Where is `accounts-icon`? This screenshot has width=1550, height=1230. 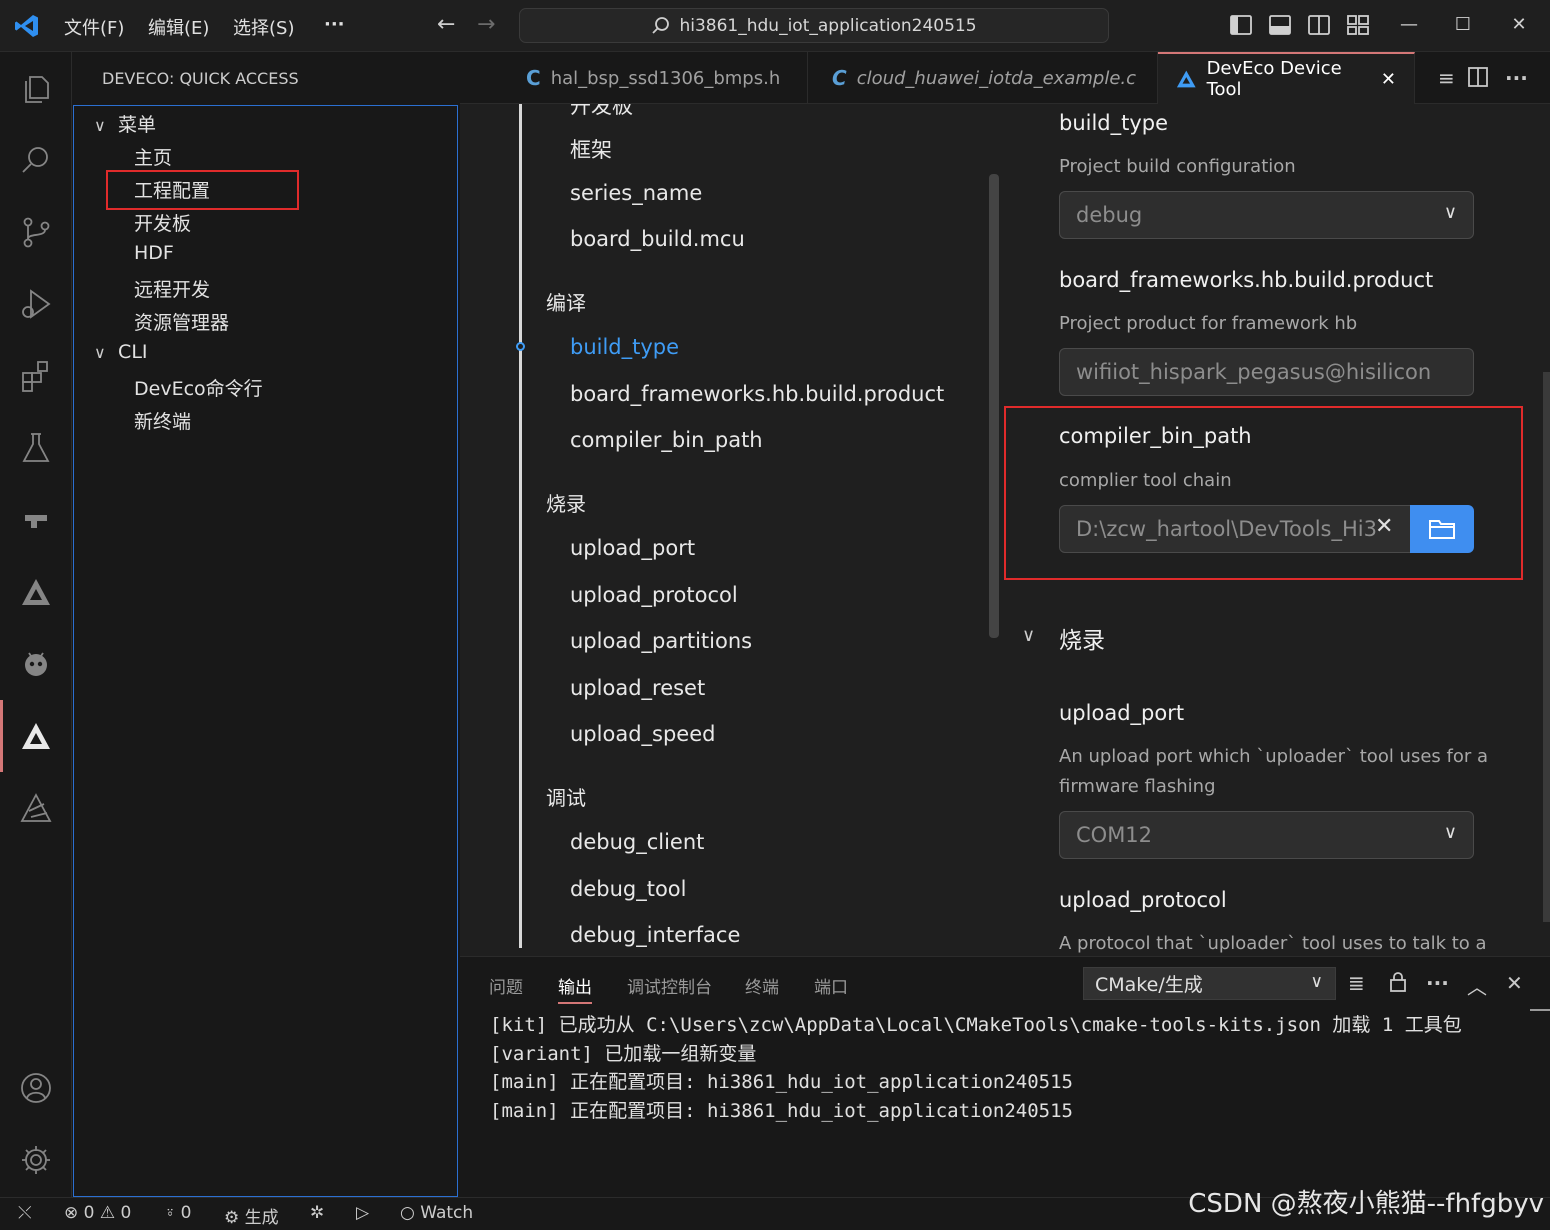
accounts-icon is located at coordinates (36, 1088).